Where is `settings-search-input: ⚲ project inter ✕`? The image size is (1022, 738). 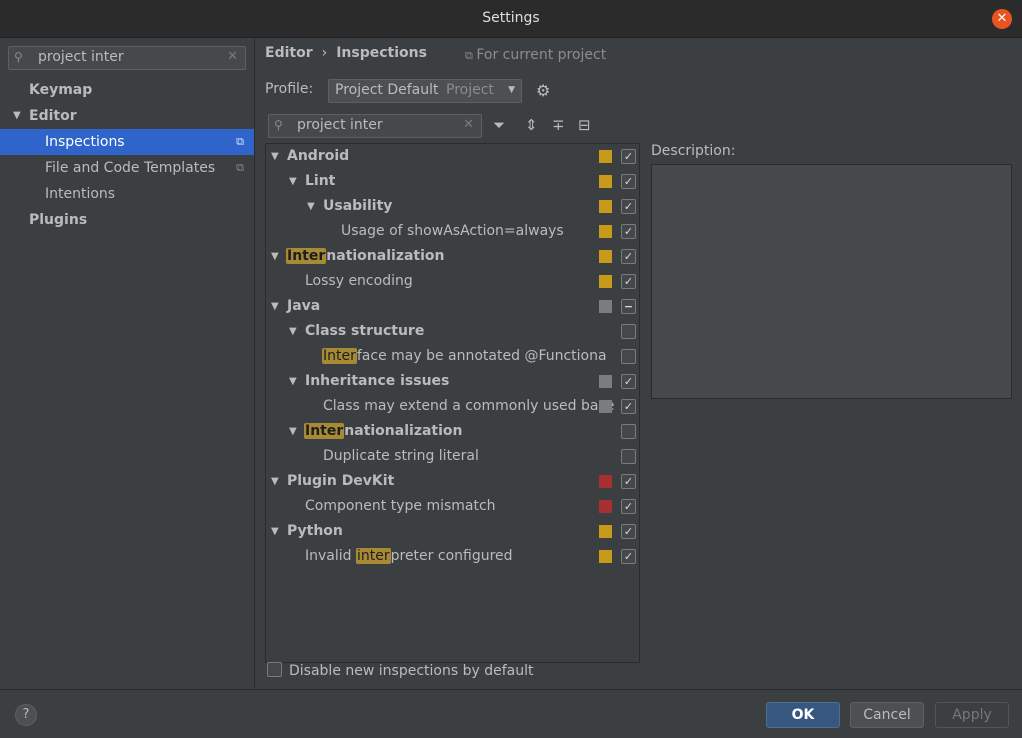 settings-search-input: ⚲ project inter ✕ is located at coordinates (127, 58).